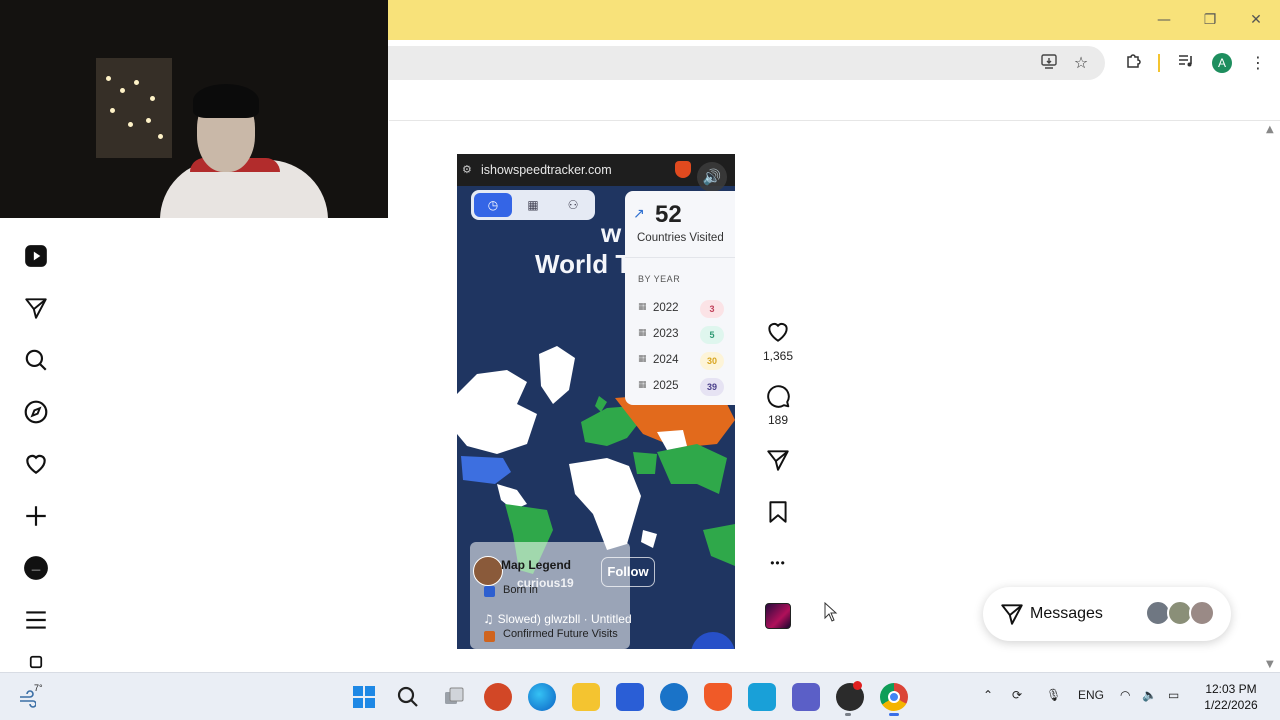 The width and height of the screenshot is (1280, 720). What do you see at coordinates (1017, 695) in the screenshot?
I see `sync-icon: ⟳` at bounding box center [1017, 695].